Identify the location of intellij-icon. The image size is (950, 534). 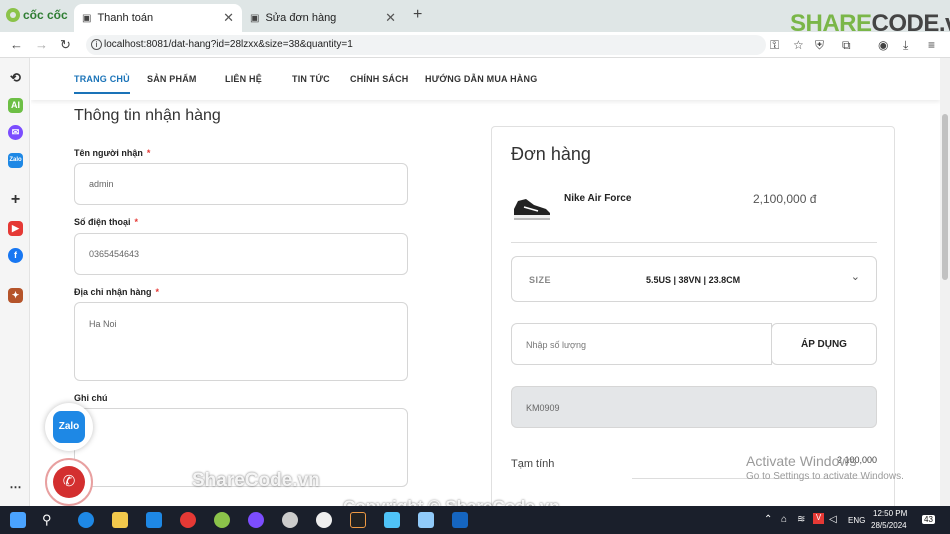
(358, 520).